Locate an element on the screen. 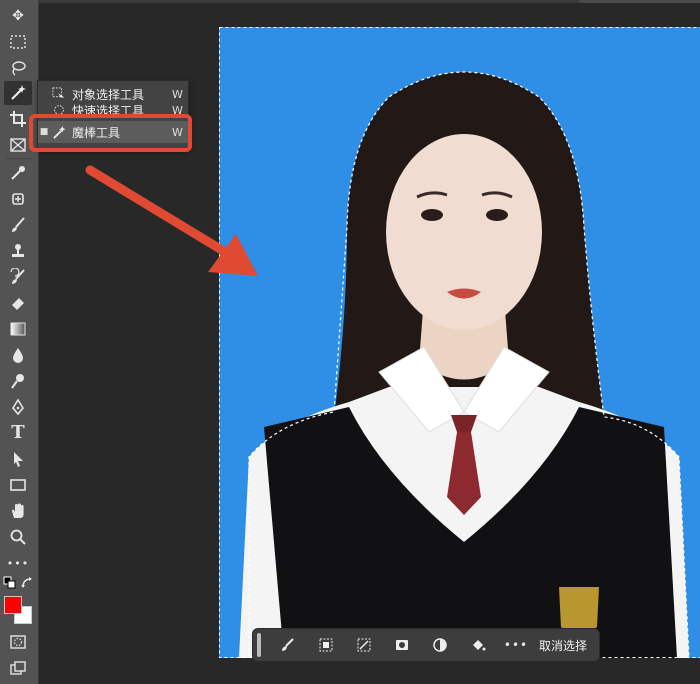 This screenshot has width=700, height=684. move-tool-icon: ✥ is located at coordinates (18, 16).